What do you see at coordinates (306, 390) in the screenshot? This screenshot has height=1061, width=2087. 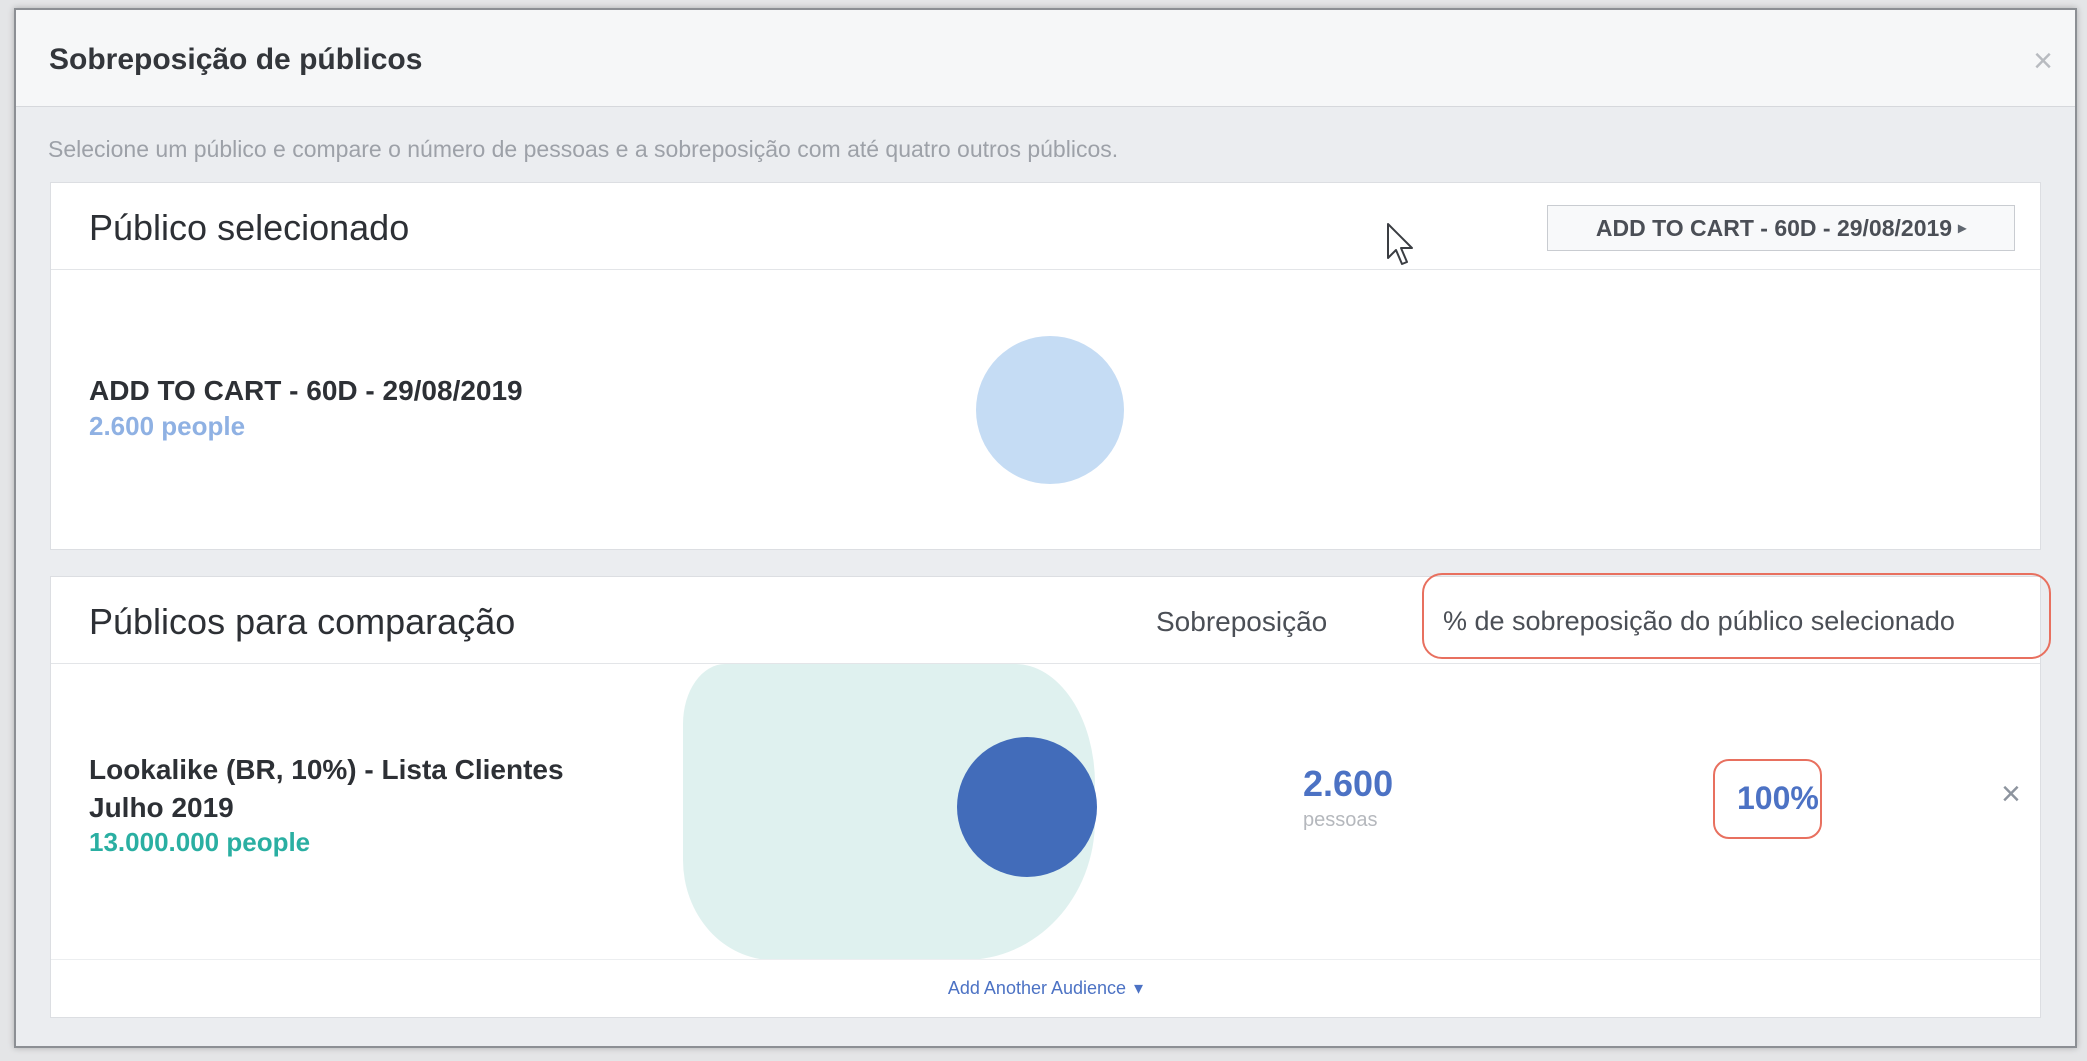 I see `selected-audience-name: ADD TO CART - 60D - 29/08/2019` at bounding box center [306, 390].